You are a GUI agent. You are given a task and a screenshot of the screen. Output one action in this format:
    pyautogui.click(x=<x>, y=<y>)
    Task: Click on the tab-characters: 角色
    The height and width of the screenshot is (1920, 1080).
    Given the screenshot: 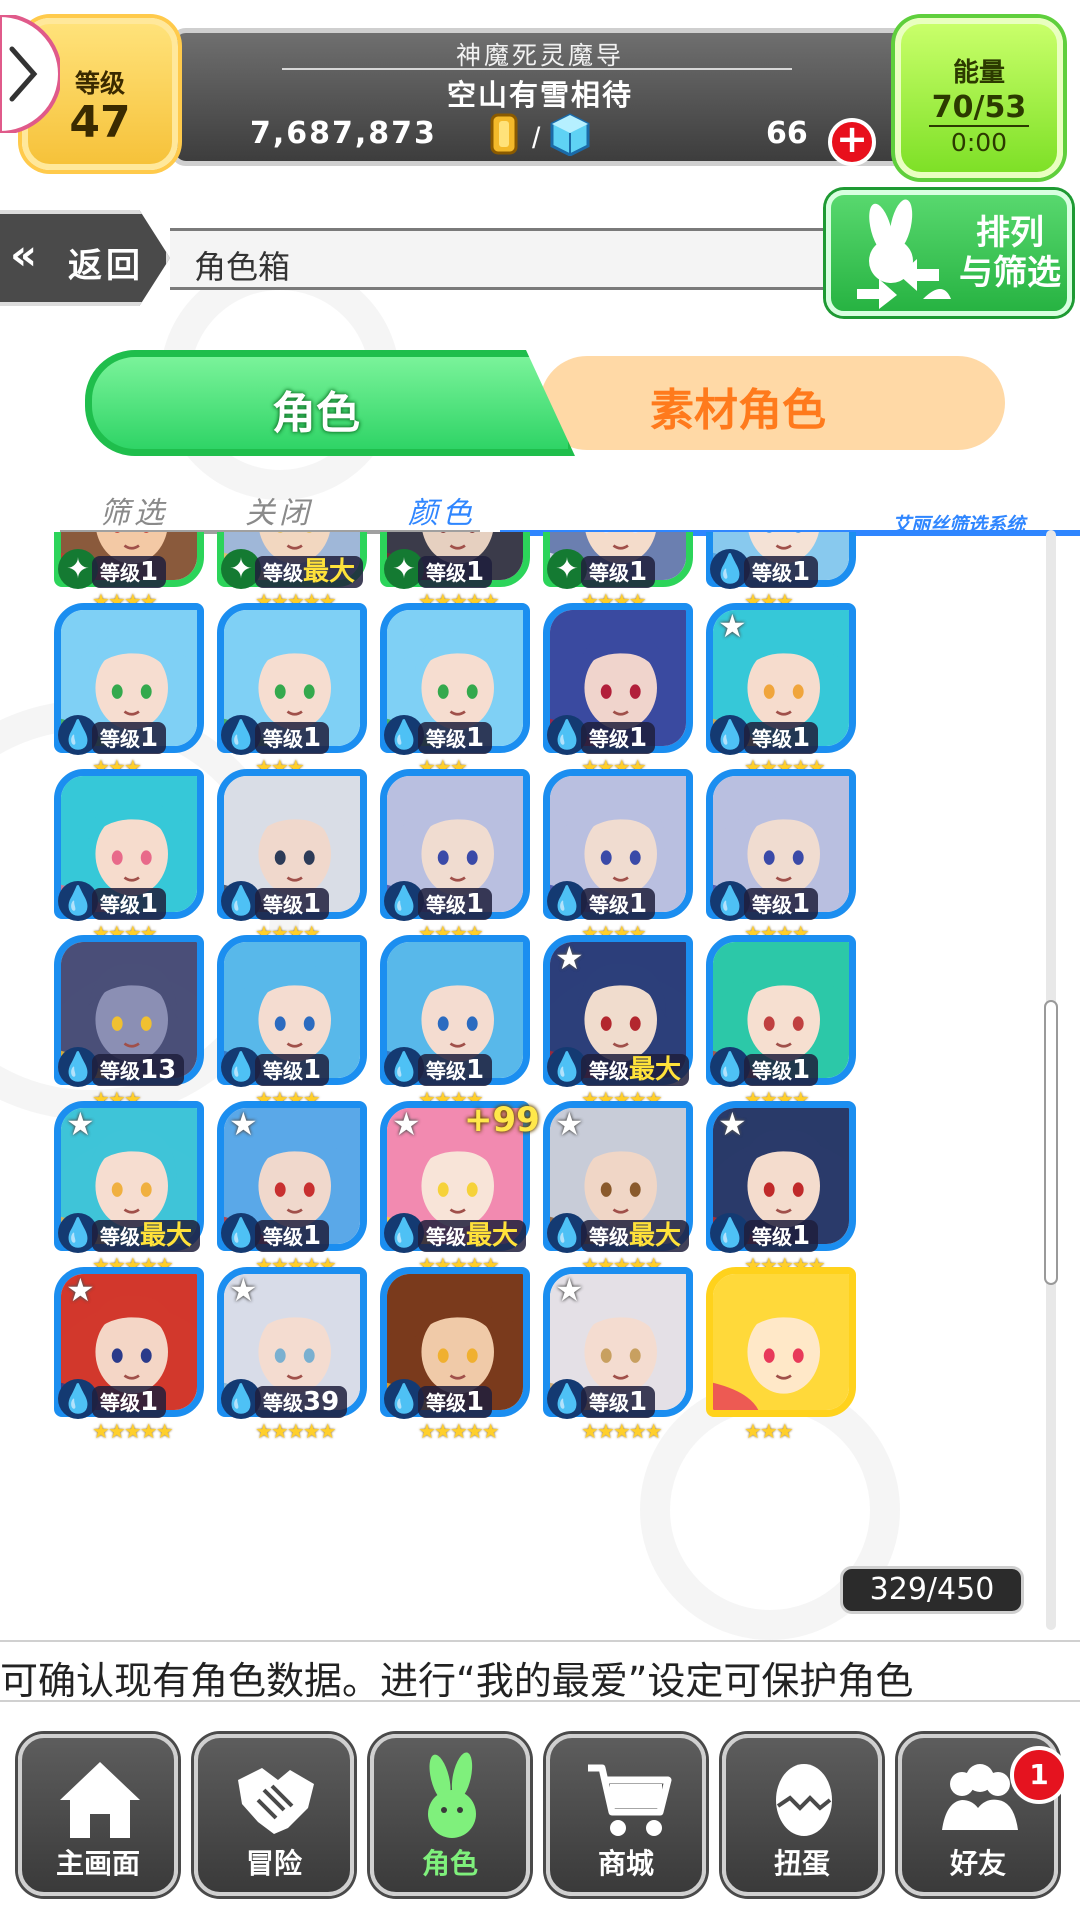 What is the action you would take?
    pyautogui.click(x=330, y=403)
    